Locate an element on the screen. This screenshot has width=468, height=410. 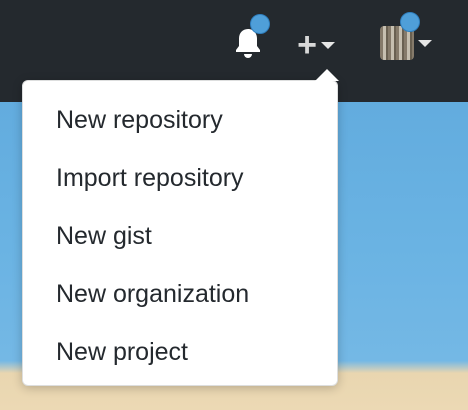
user-menu-button is located at coordinates (406, 38).